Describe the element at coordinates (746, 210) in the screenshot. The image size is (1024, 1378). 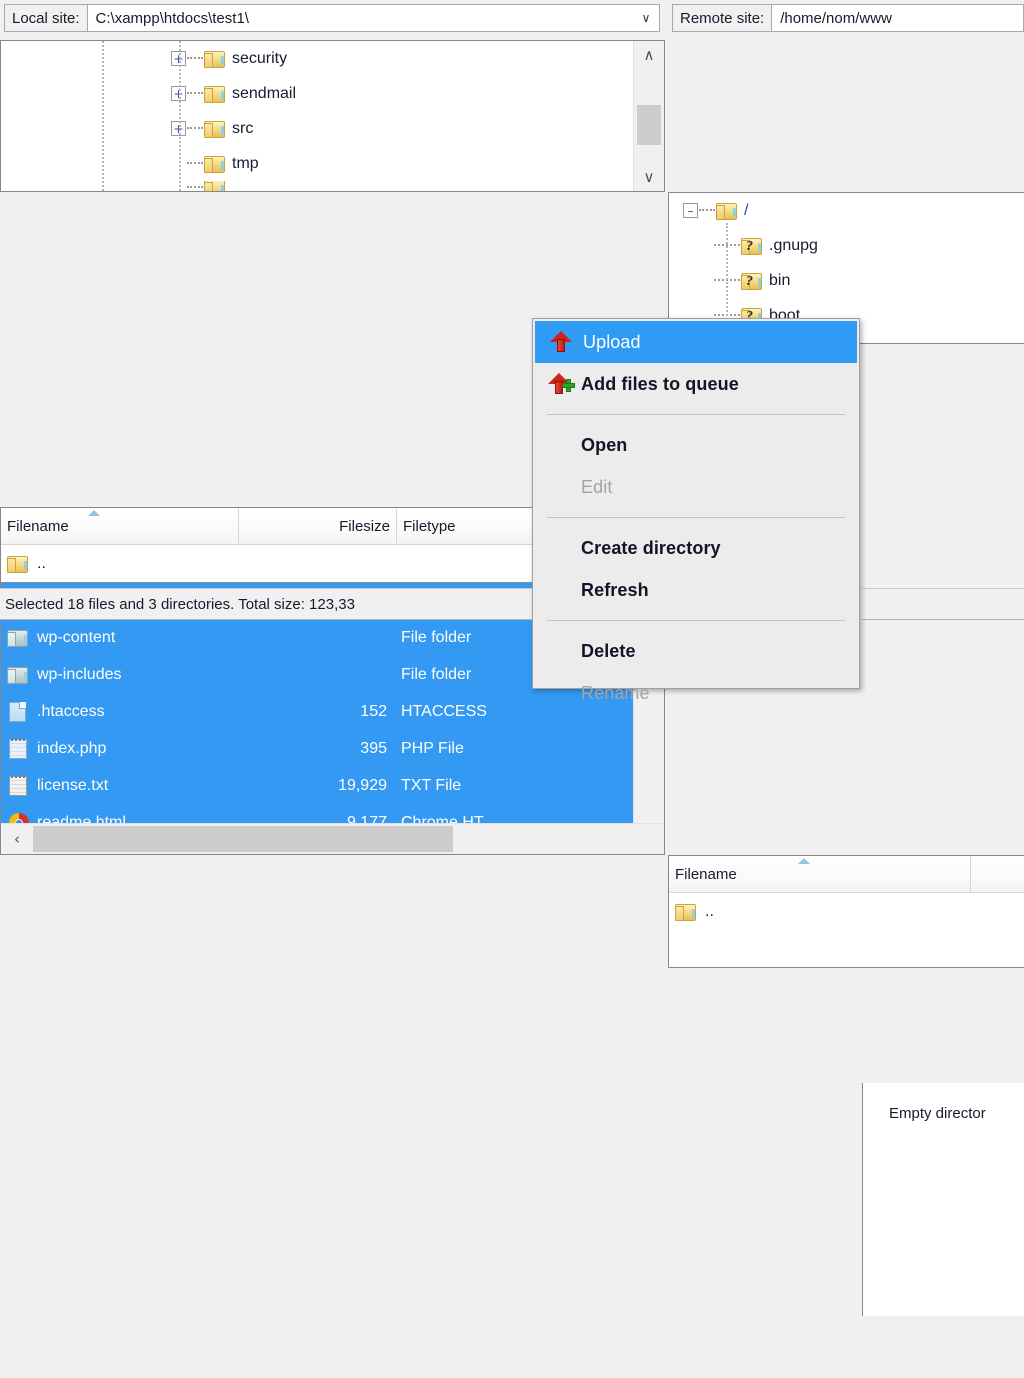
I see `tree-item-label: /` at that location.